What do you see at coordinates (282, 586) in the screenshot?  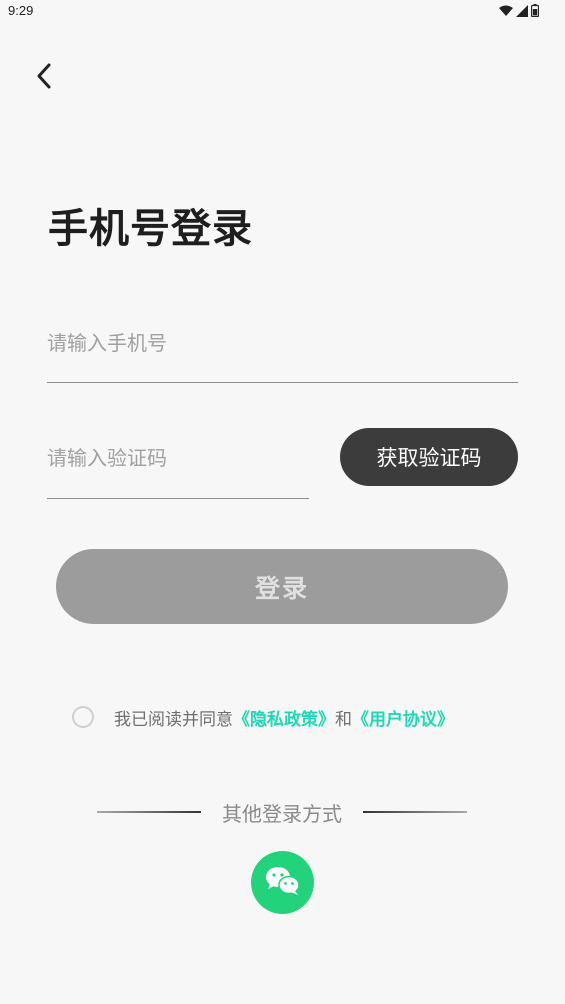 I see `login-button: 登录` at bounding box center [282, 586].